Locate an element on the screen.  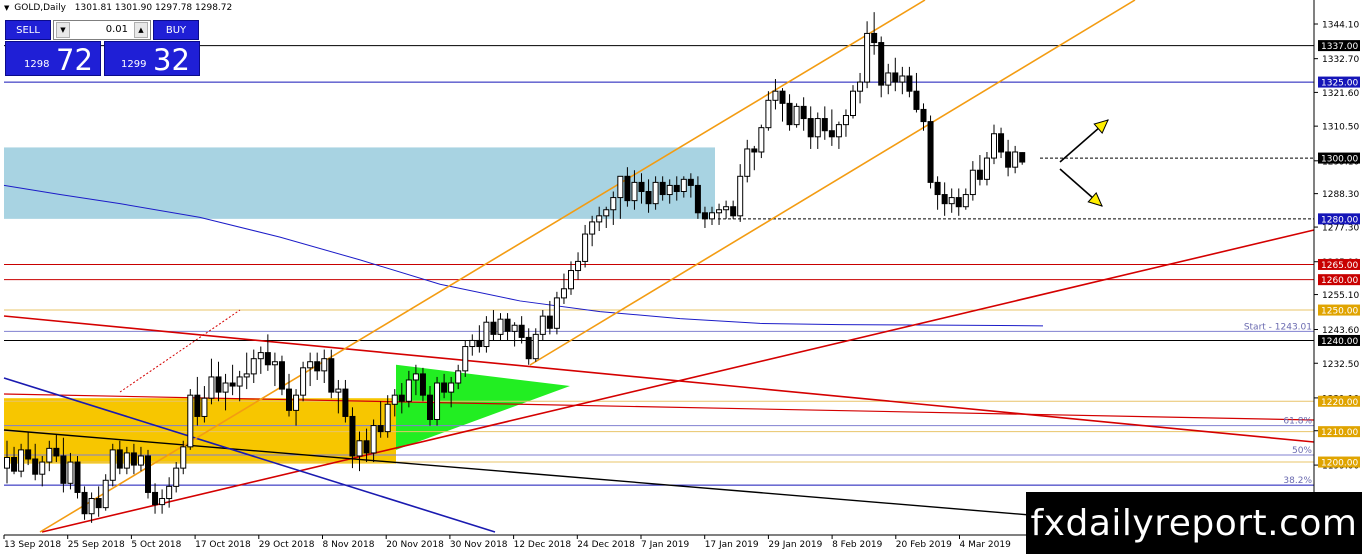
buy-quote: 1299 32 is located at coordinates (152, 59).